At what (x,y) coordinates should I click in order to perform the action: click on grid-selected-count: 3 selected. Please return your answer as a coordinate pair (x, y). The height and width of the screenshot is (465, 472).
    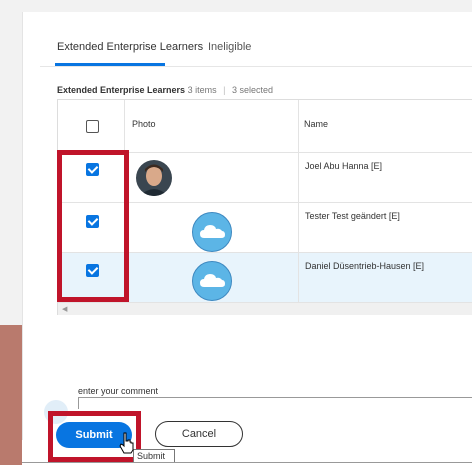
    Looking at the image, I should click on (252, 90).